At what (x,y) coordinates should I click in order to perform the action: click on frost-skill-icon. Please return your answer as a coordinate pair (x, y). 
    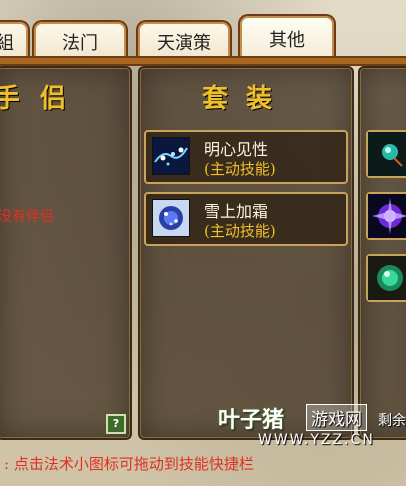
    Looking at the image, I should click on (171, 218).